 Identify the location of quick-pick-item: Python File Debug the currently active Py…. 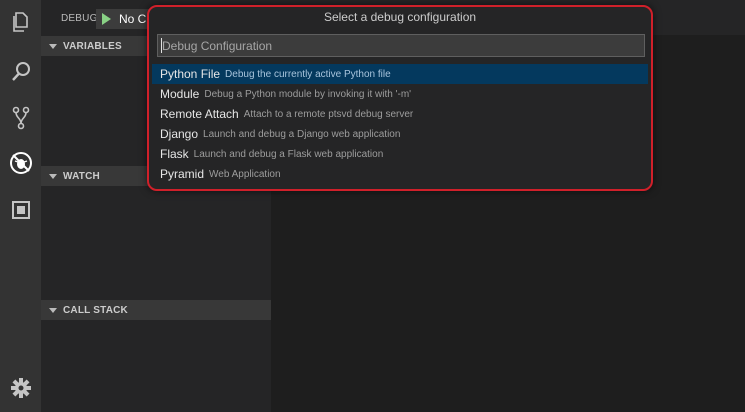
(400, 74).